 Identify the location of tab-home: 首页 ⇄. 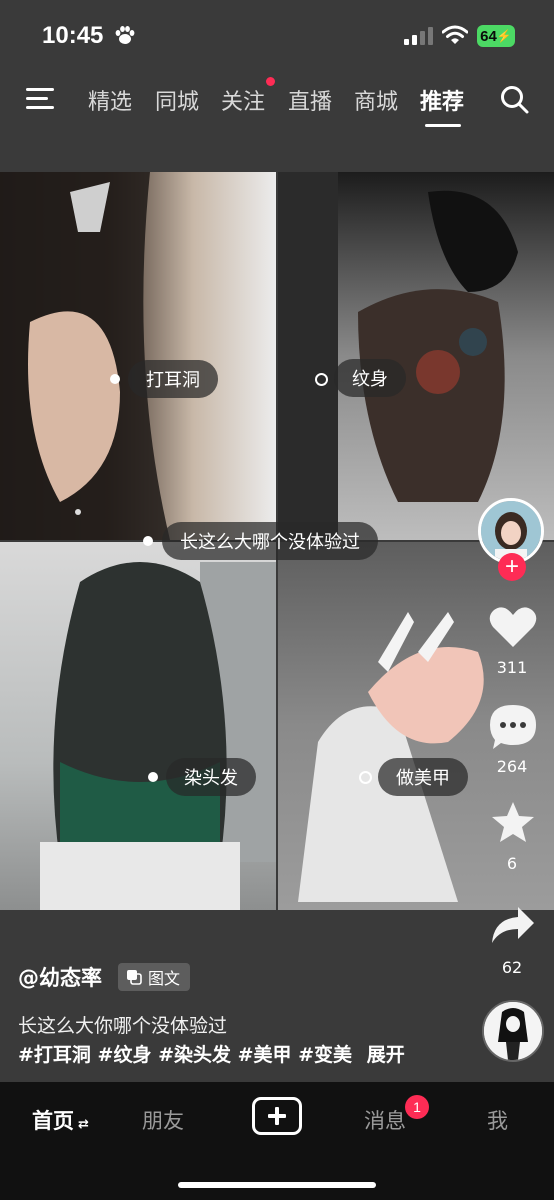
(60, 1120).